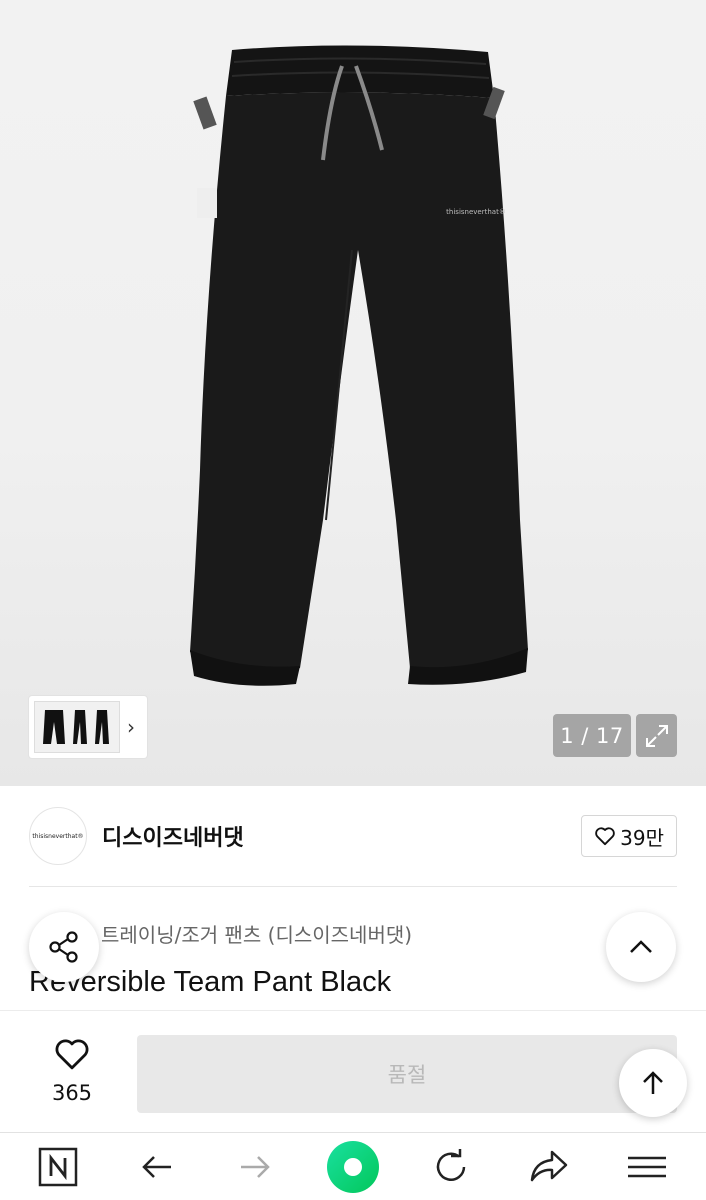 This screenshot has height=1200, width=706. I want to click on share-page-button, so click(549, 1166).